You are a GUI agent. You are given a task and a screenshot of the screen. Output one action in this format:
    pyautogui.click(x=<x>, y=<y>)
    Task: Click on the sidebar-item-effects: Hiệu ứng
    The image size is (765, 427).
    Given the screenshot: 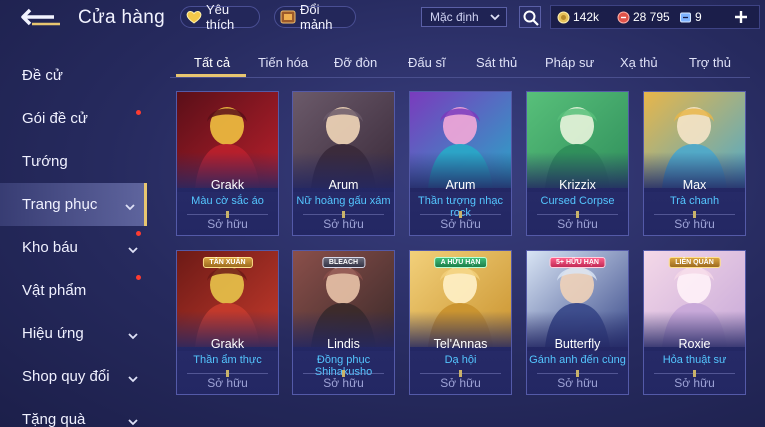 What is the action you would take?
    pyautogui.click(x=73, y=333)
    